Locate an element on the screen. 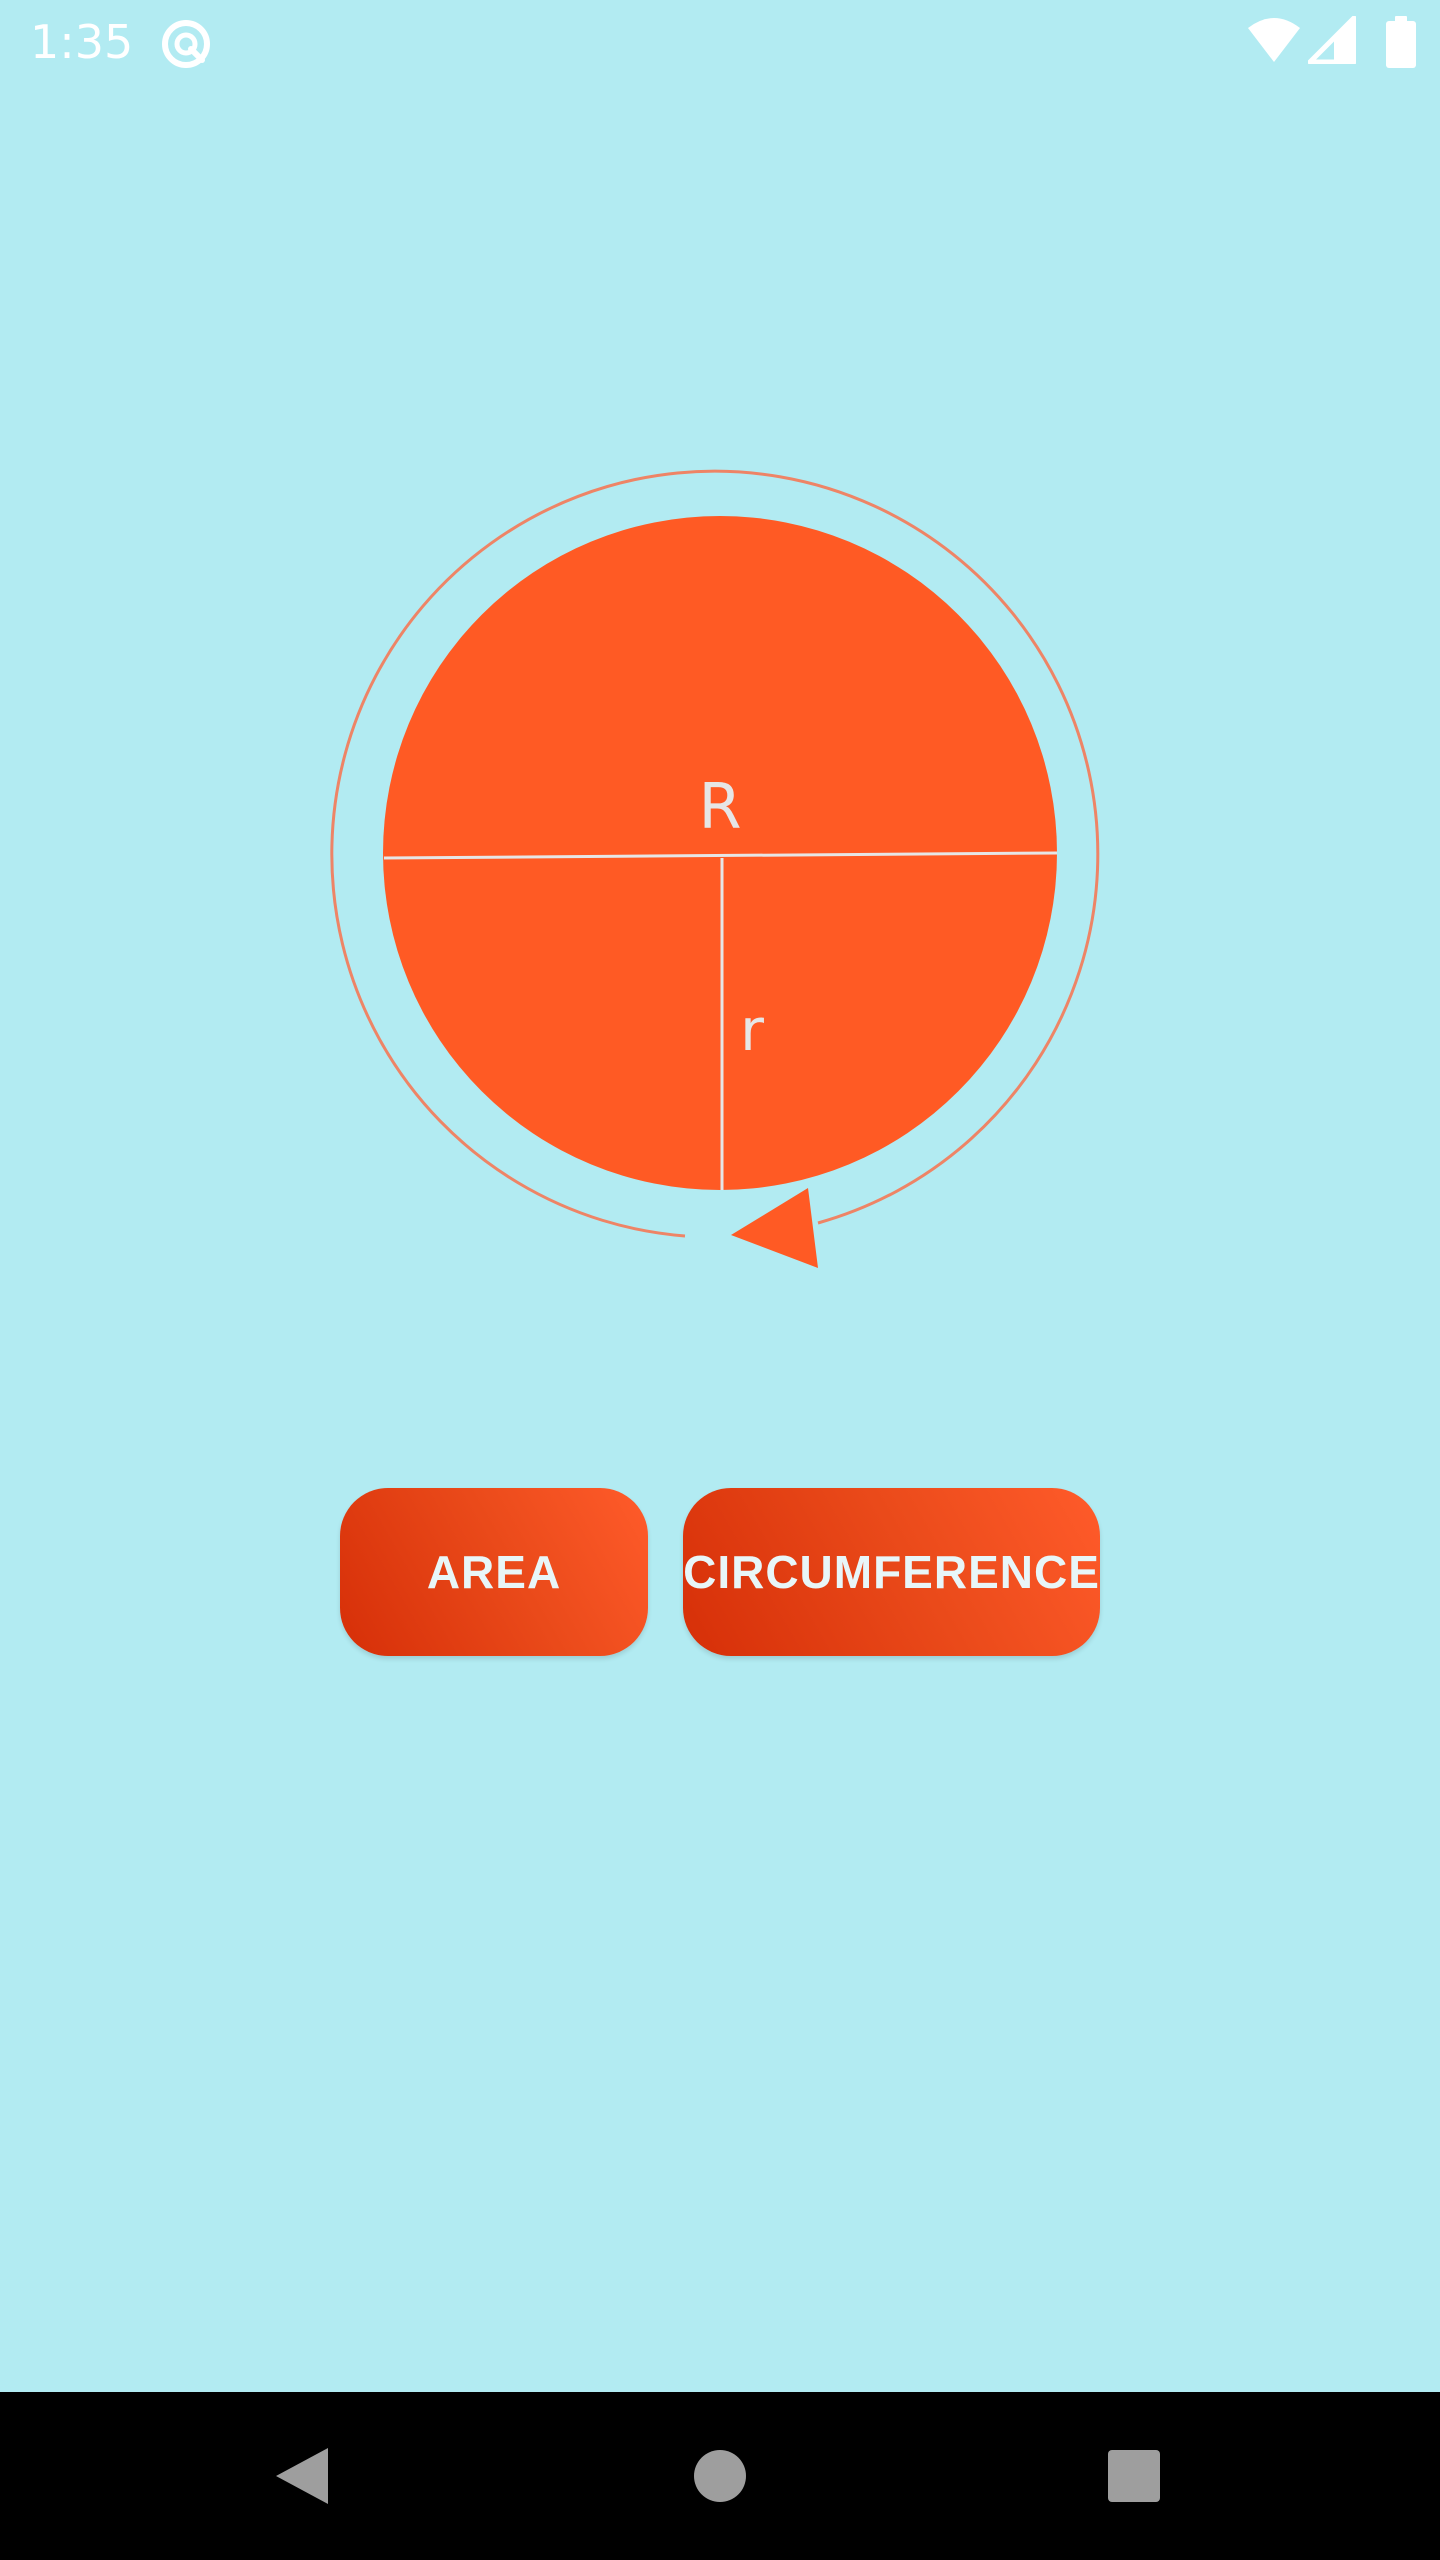 This screenshot has width=1440, height=2560. status-time: 1:35 is located at coordinates (82, 42).